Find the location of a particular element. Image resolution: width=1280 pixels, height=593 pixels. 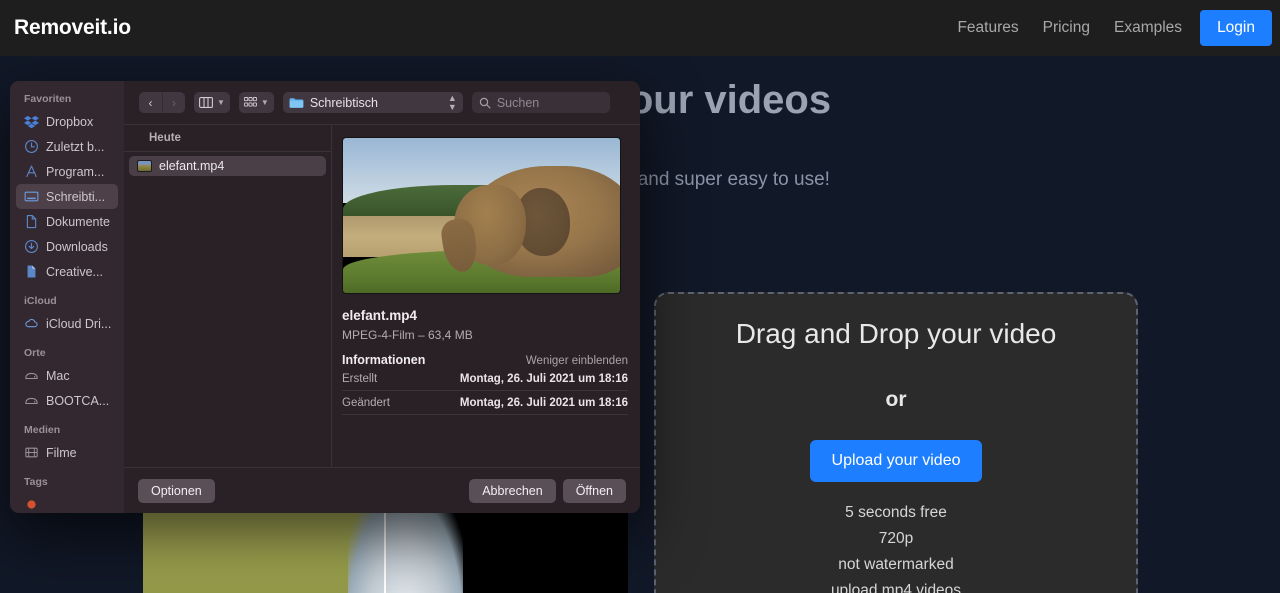

sidebar-item-label: Mac is located at coordinates (58, 375).